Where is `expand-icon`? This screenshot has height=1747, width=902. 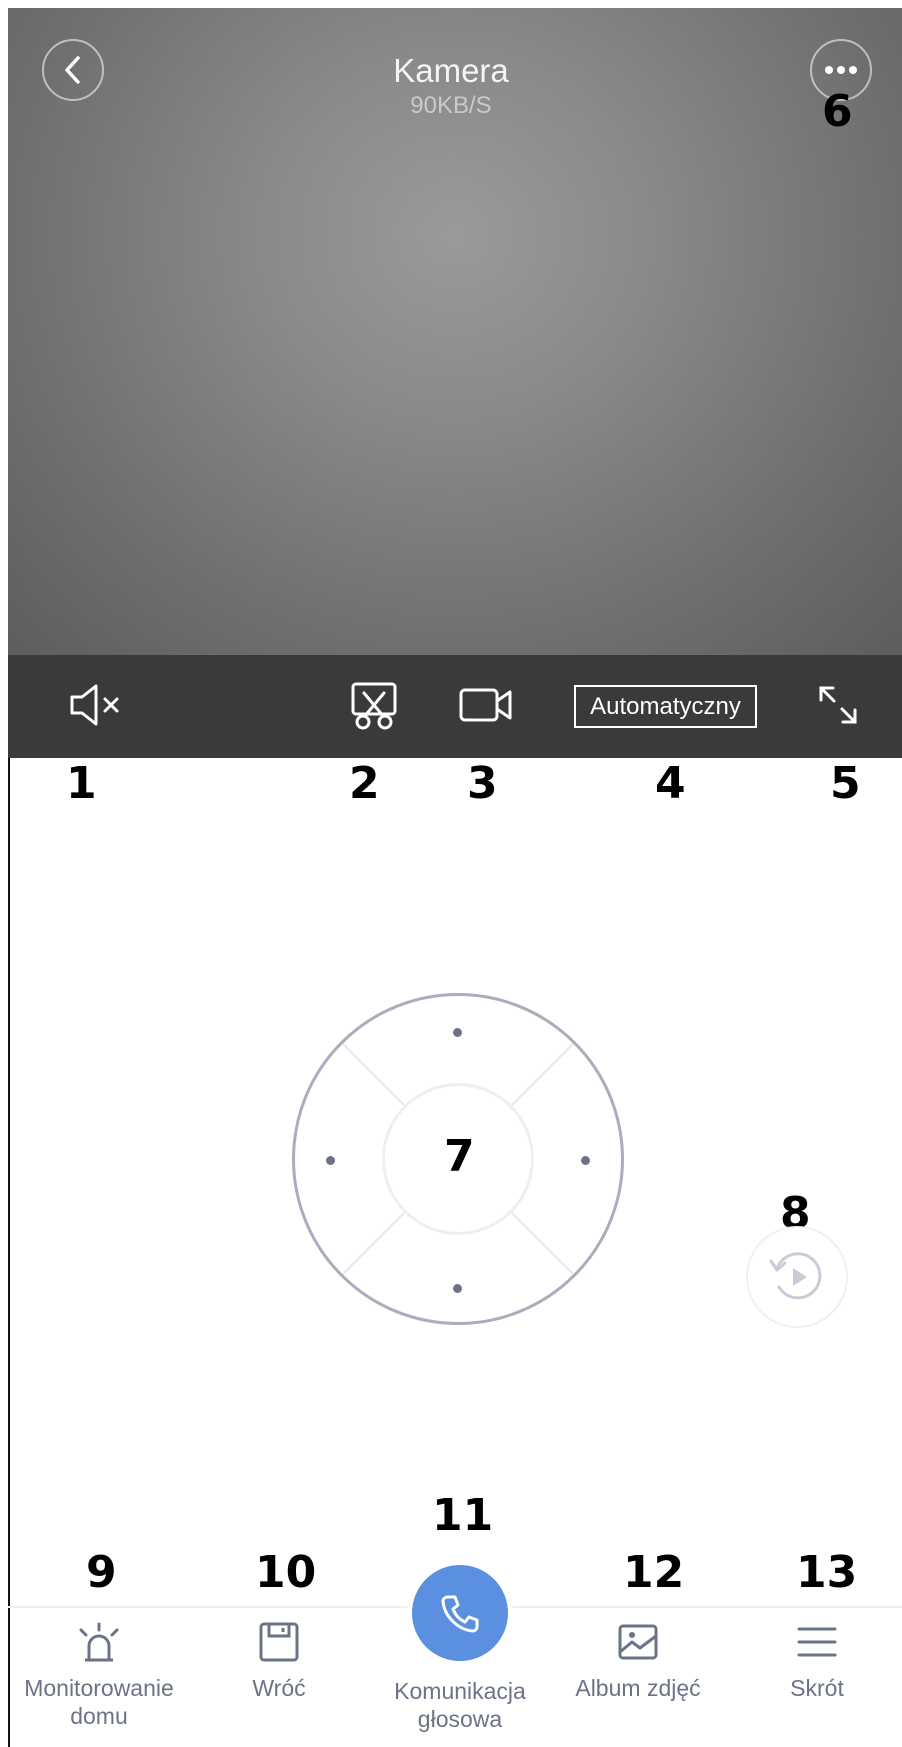 expand-icon is located at coordinates (838, 705).